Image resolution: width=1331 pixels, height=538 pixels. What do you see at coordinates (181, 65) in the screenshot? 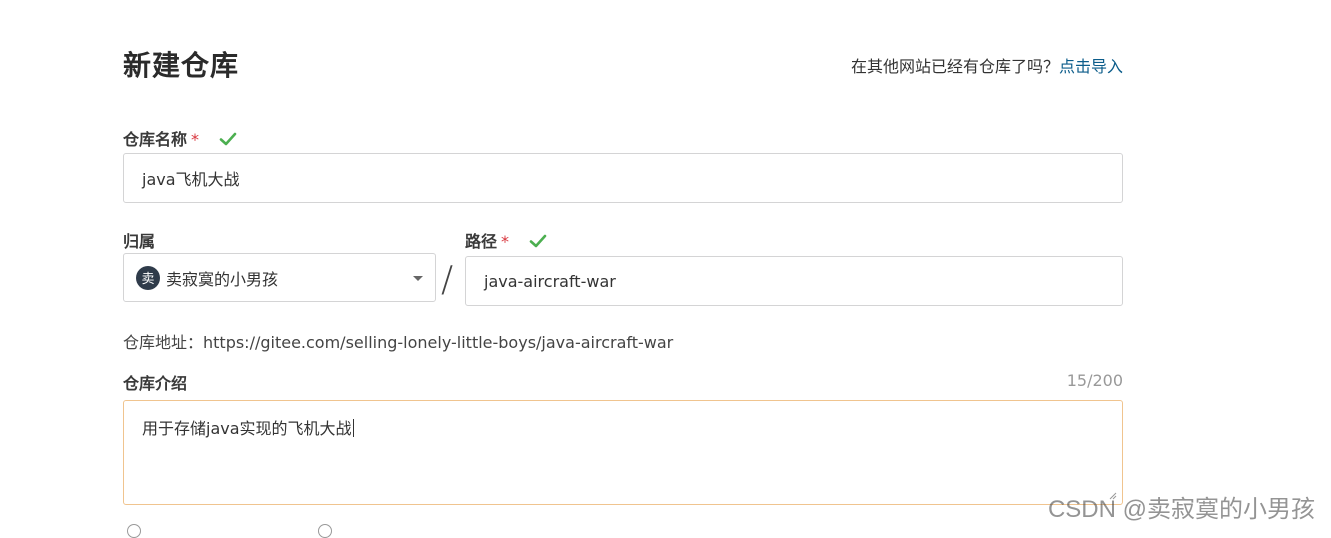
I see `page-title: 新建仓库` at bounding box center [181, 65].